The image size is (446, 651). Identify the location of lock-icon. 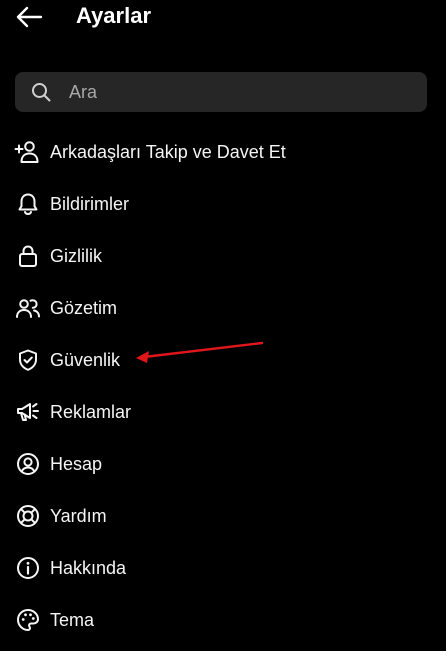
(28, 256).